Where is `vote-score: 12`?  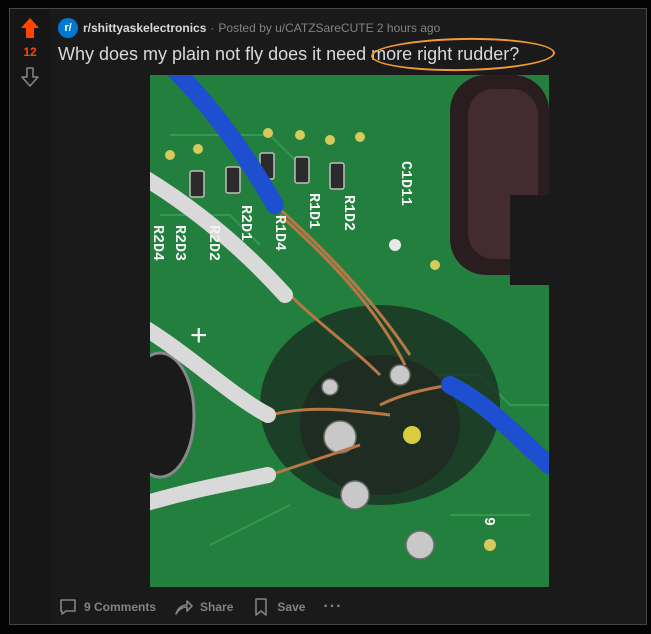
vote-score: 12 is located at coordinates (30, 52).